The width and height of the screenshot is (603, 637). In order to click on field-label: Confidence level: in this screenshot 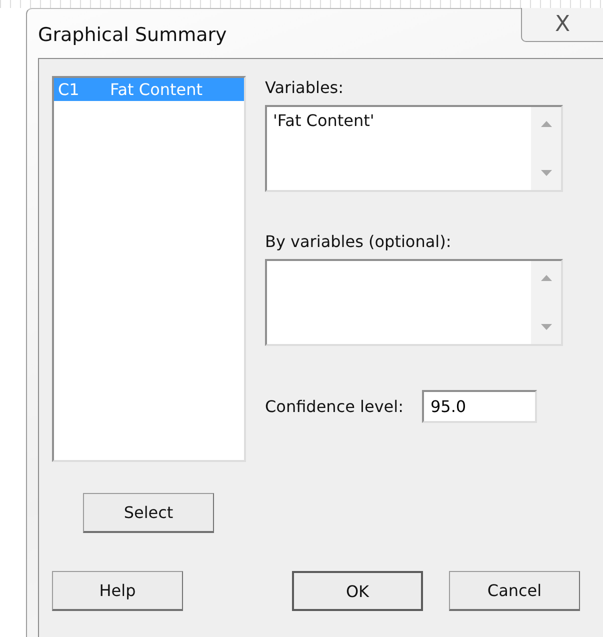, I will do `click(334, 406)`.